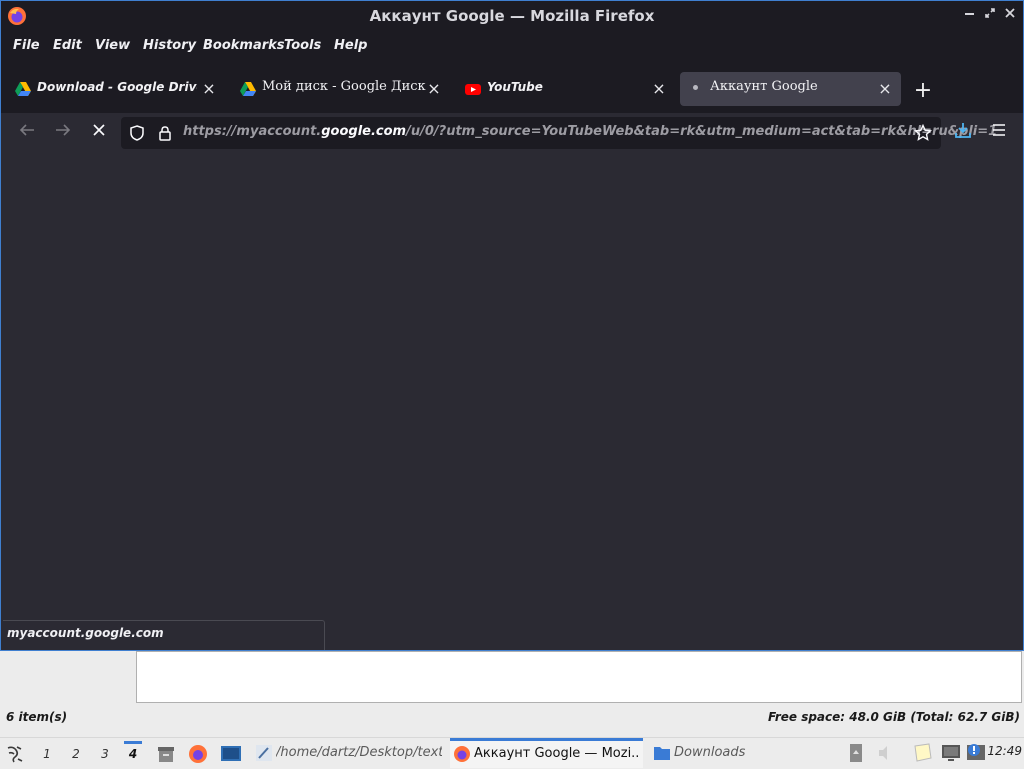 Image resolution: width=1024 pixels, height=769 pixels. I want to click on window-title: Аккаунт Google — Mozilla Firefox, so click(512, 16).